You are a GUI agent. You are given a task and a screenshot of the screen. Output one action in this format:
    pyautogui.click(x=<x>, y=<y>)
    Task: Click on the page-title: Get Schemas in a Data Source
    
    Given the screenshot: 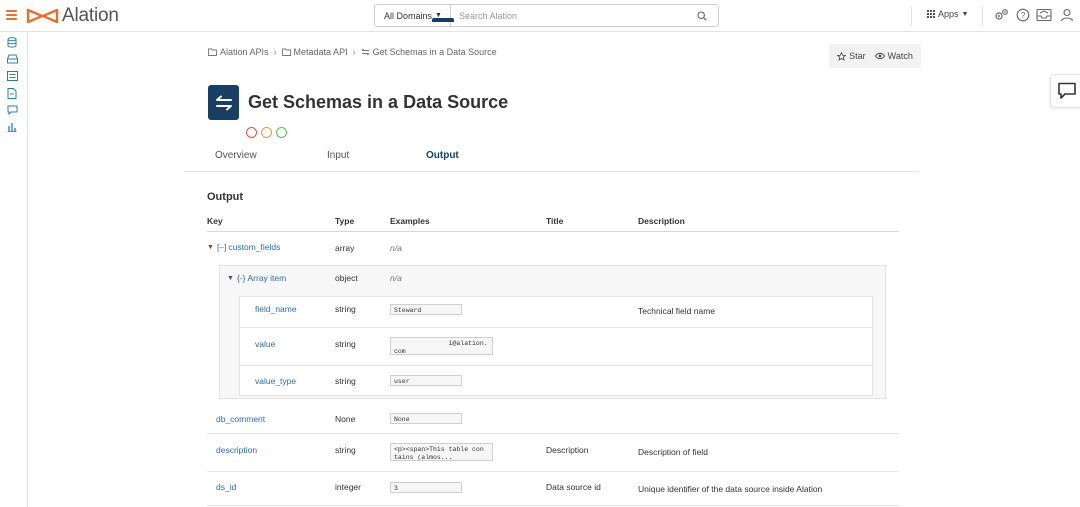 What is the action you would take?
    pyautogui.click(x=378, y=102)
    